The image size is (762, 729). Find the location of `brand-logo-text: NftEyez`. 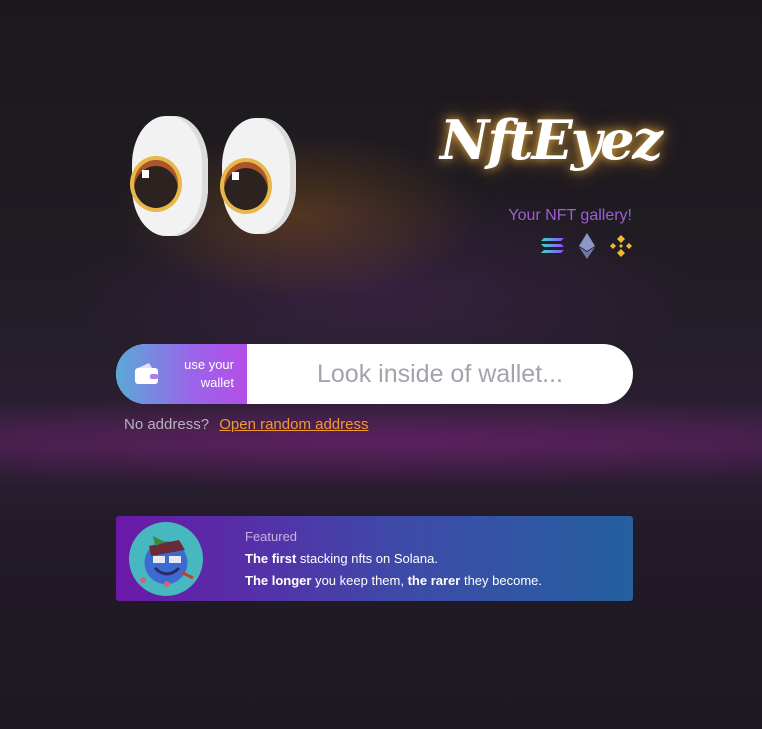

brand-logo-text: NftEyez is located at coordinates (551, 140).